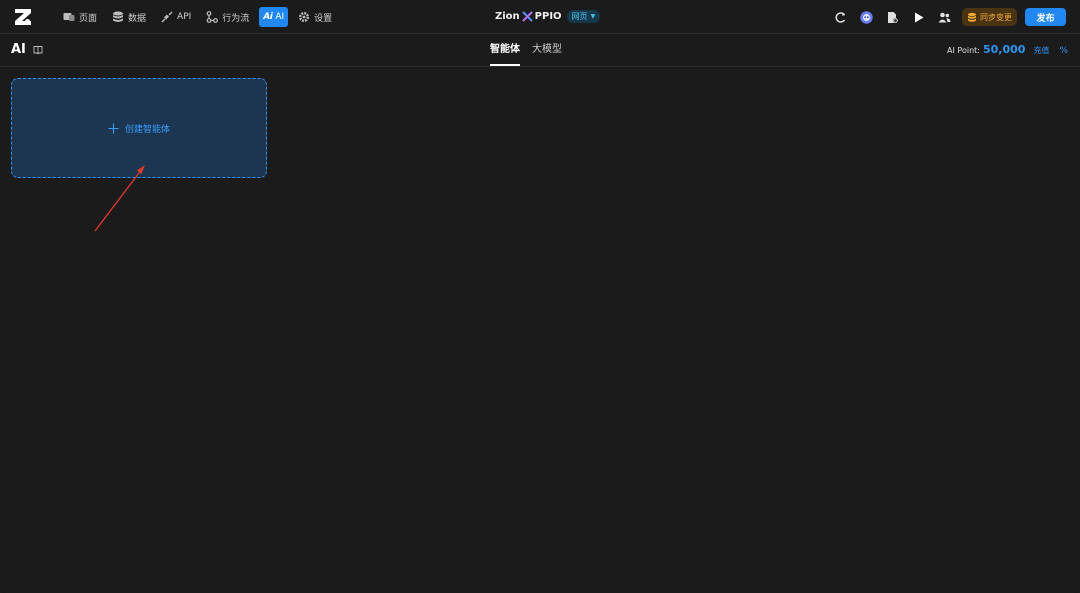 Image resolution: width=1080 pixels, height=593 pixels. What do you see at coordinates (507, 16) in the screenshot?
I see `project-name-left: Zion` at bounding box center [507, 16].